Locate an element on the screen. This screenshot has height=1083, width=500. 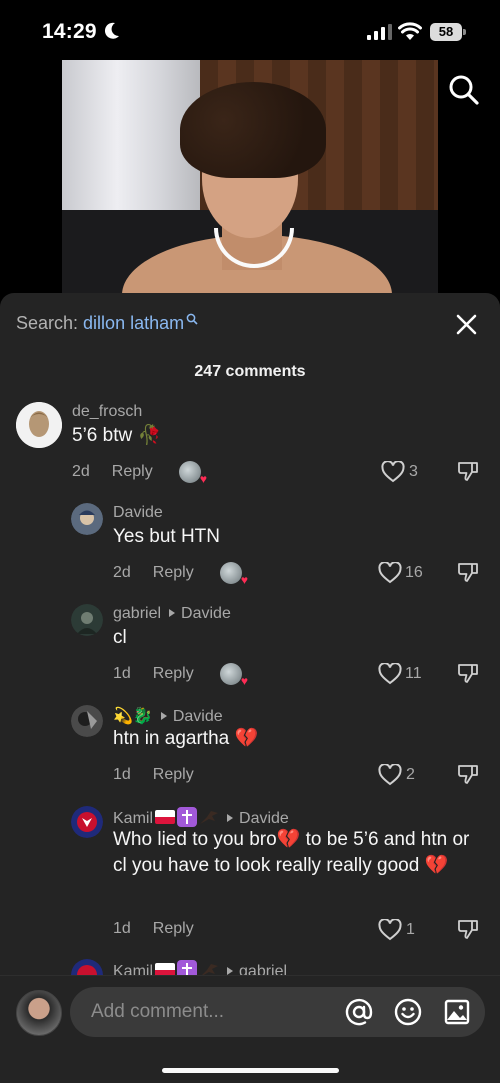
search-prefix: Search: is located at coordinates (50, 323).